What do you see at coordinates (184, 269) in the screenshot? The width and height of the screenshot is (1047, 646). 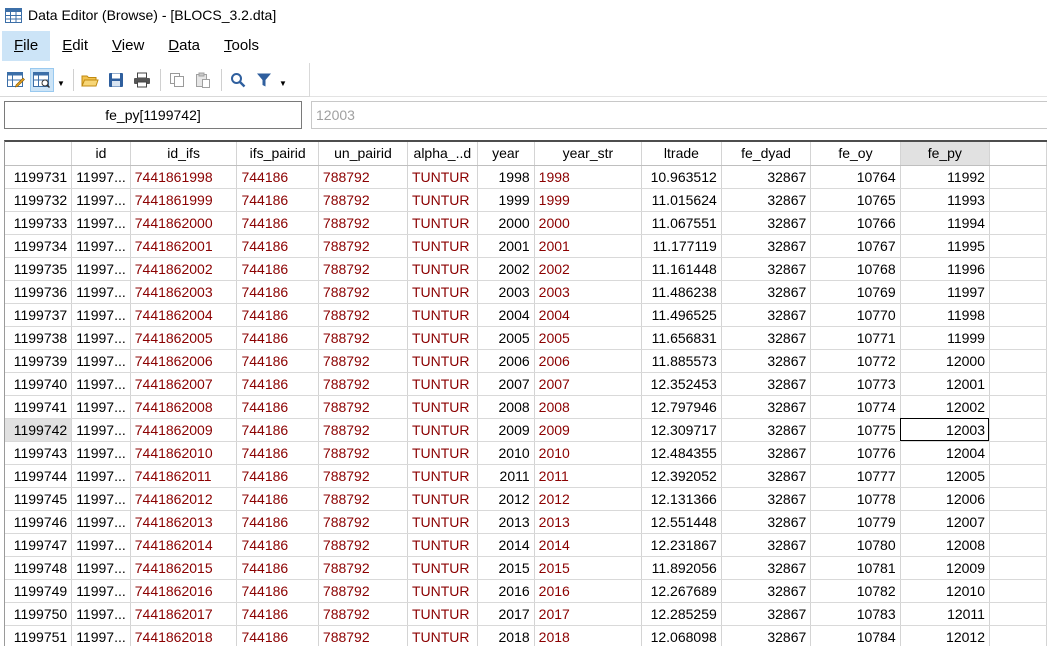 I see `cell-id-ifs: 7441862002` at bounding box center [184, 269].